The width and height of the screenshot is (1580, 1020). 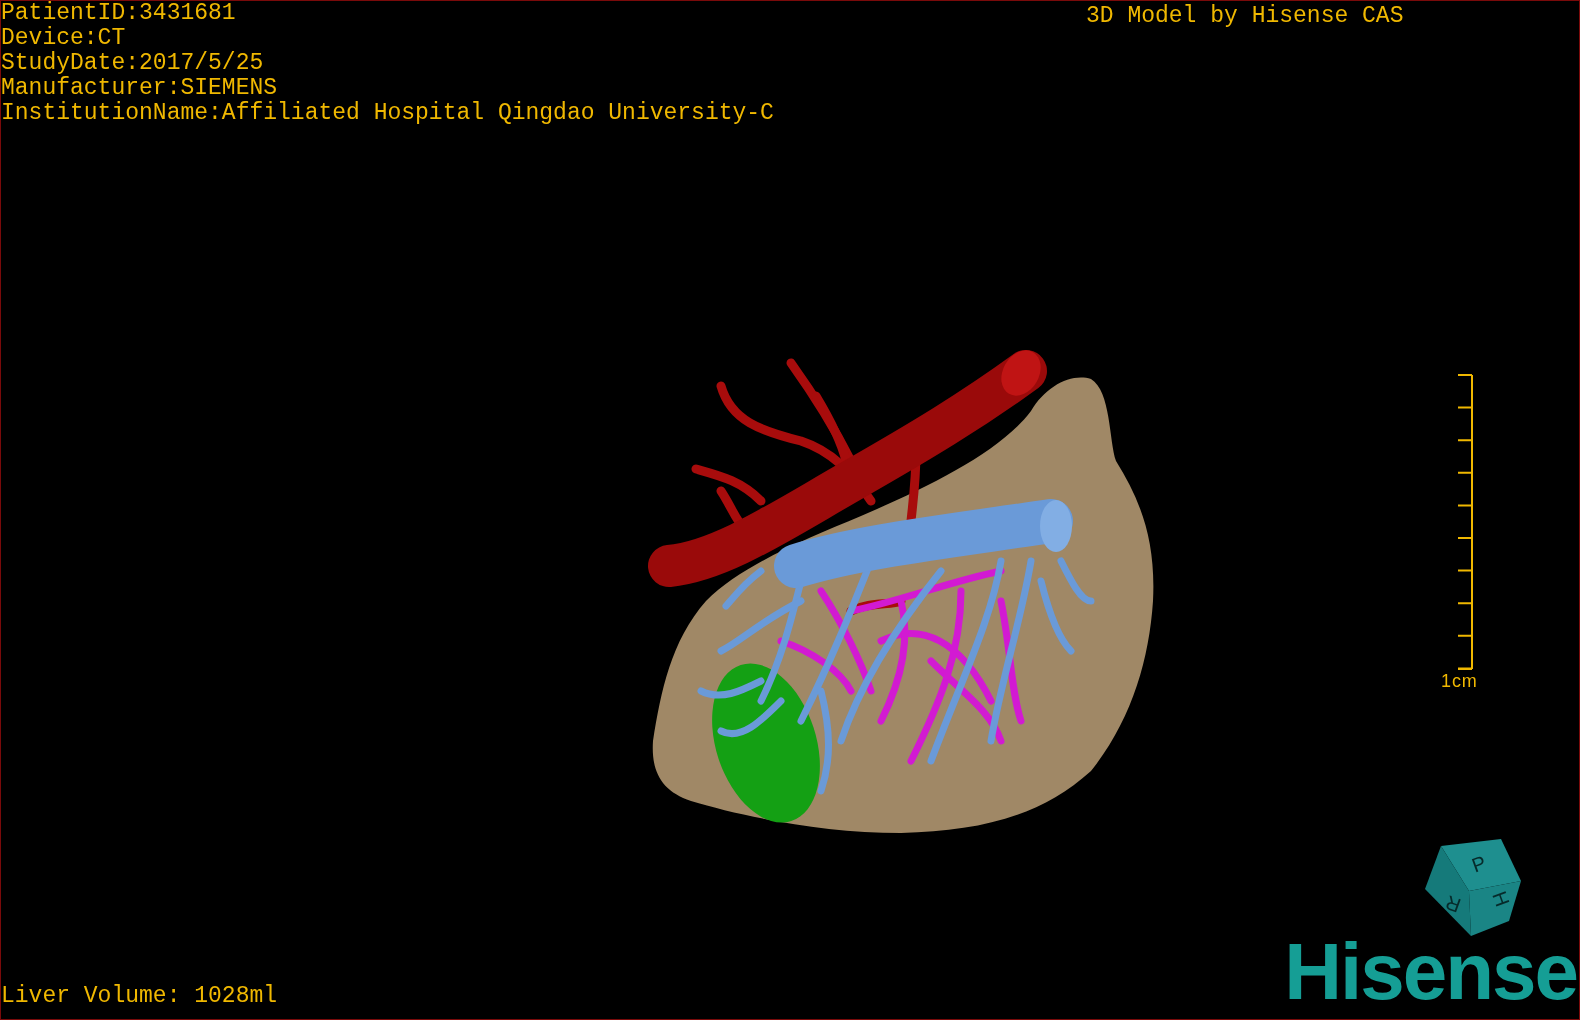 I want to click on cube-face-label: R, so click(x=1453, y=904).